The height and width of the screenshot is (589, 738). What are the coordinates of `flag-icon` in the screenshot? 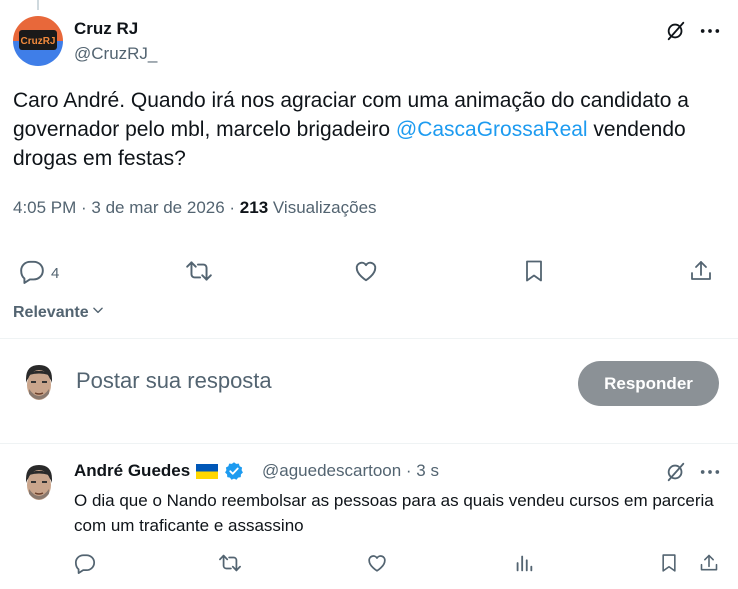 It's located at (207, 471).